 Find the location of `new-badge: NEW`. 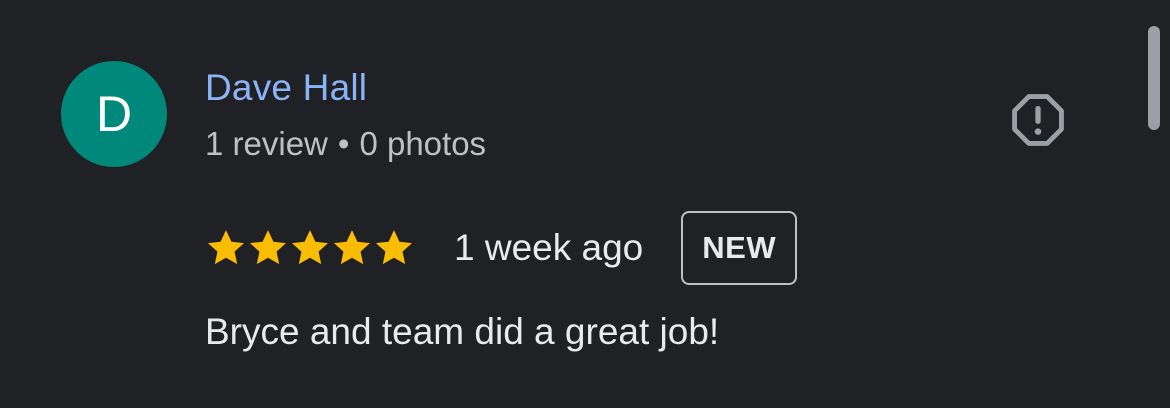

new-badge: NEW is located at coordinates (739, 248).